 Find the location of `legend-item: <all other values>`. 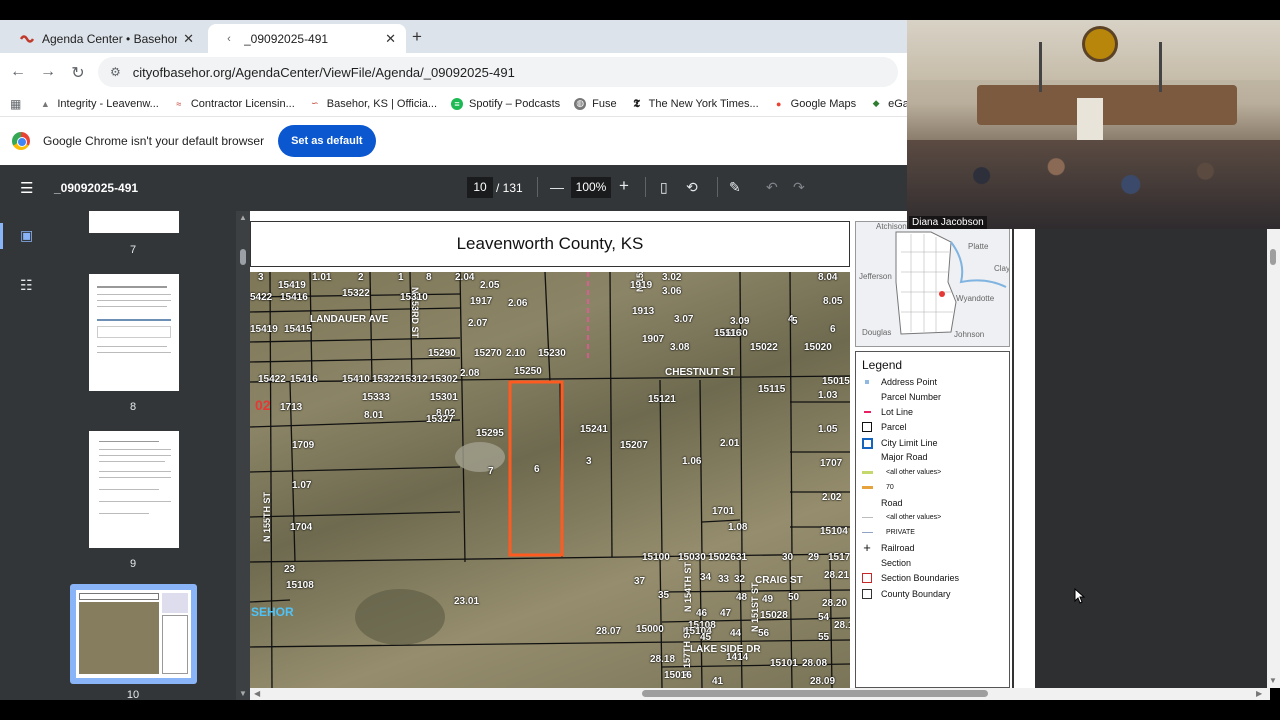

legend-item: <all other values> is located at coordinates (900, 517).